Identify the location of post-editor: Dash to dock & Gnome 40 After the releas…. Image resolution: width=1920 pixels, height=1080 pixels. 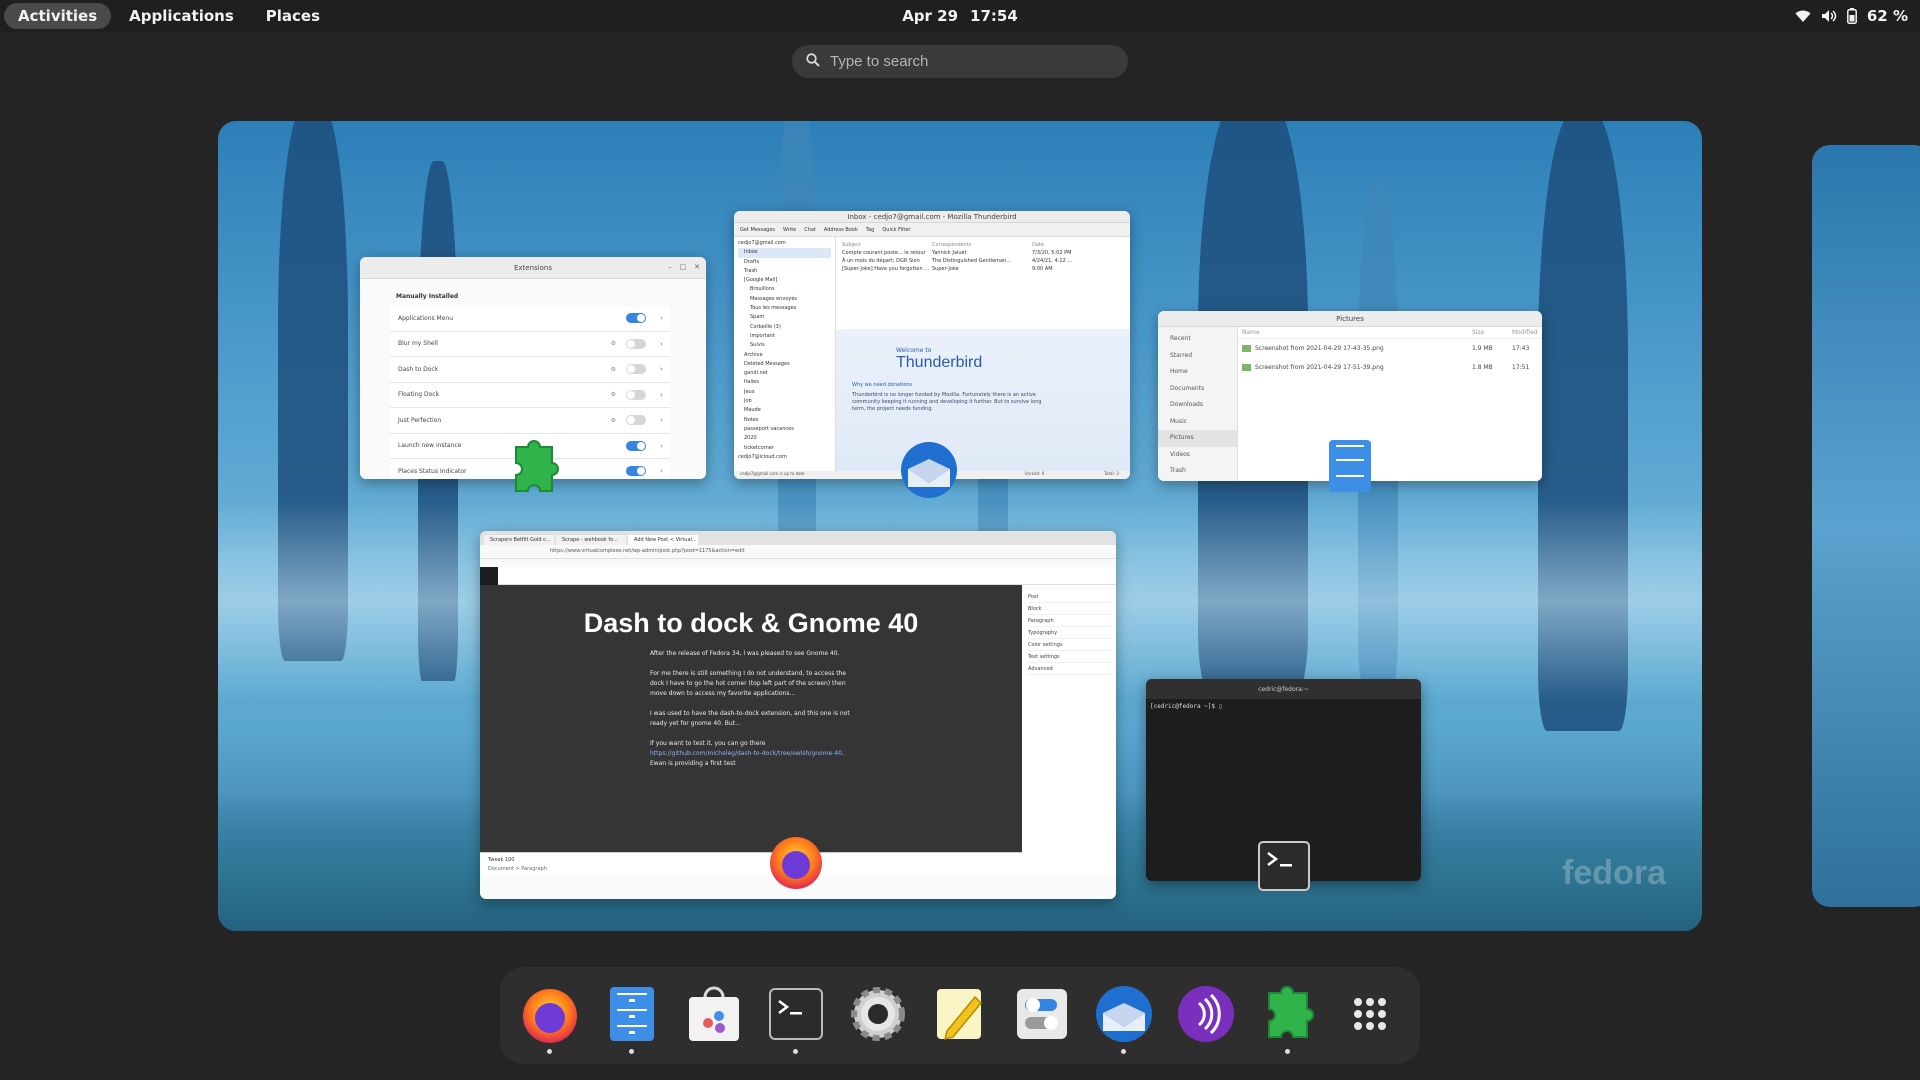
(751, 730).